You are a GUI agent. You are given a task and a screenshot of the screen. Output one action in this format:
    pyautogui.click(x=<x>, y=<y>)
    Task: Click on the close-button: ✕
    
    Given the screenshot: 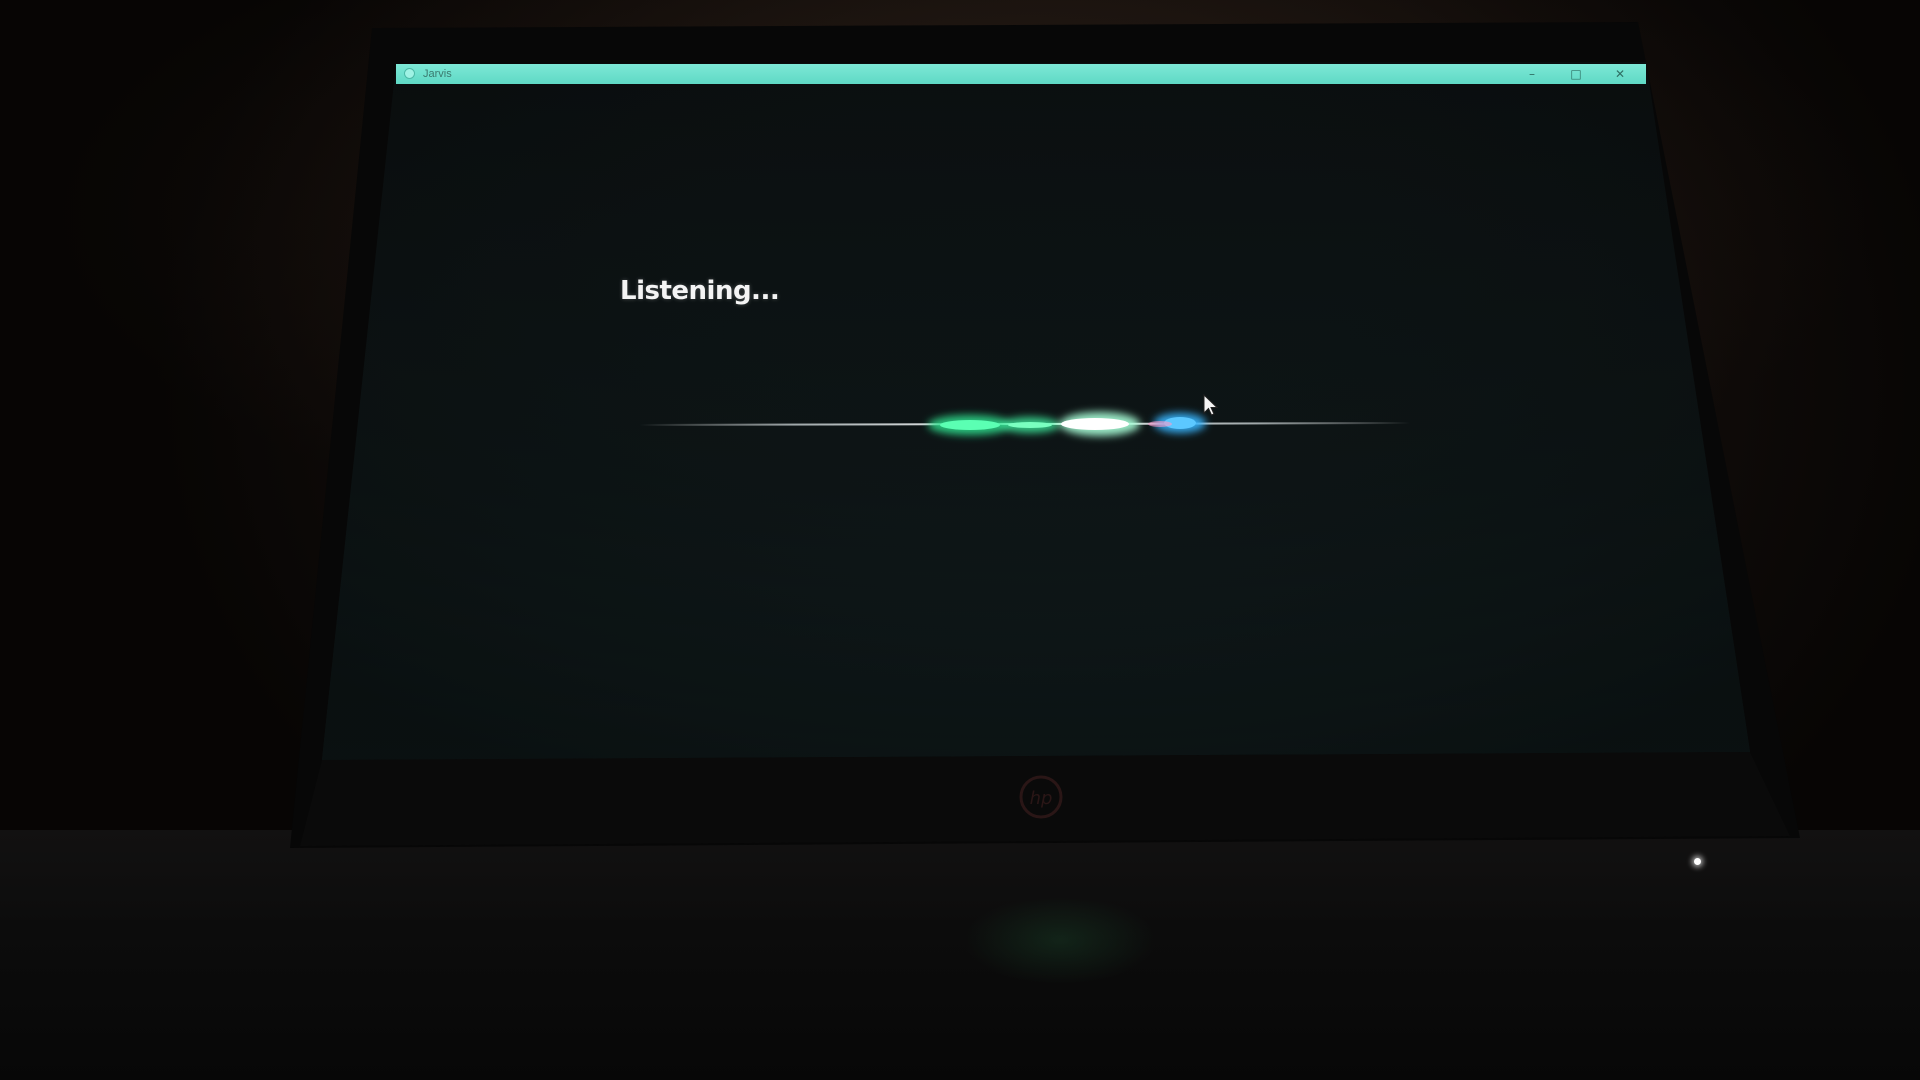 What is the action you would take?
    pyautogui.click(x=1620, y=74)
    